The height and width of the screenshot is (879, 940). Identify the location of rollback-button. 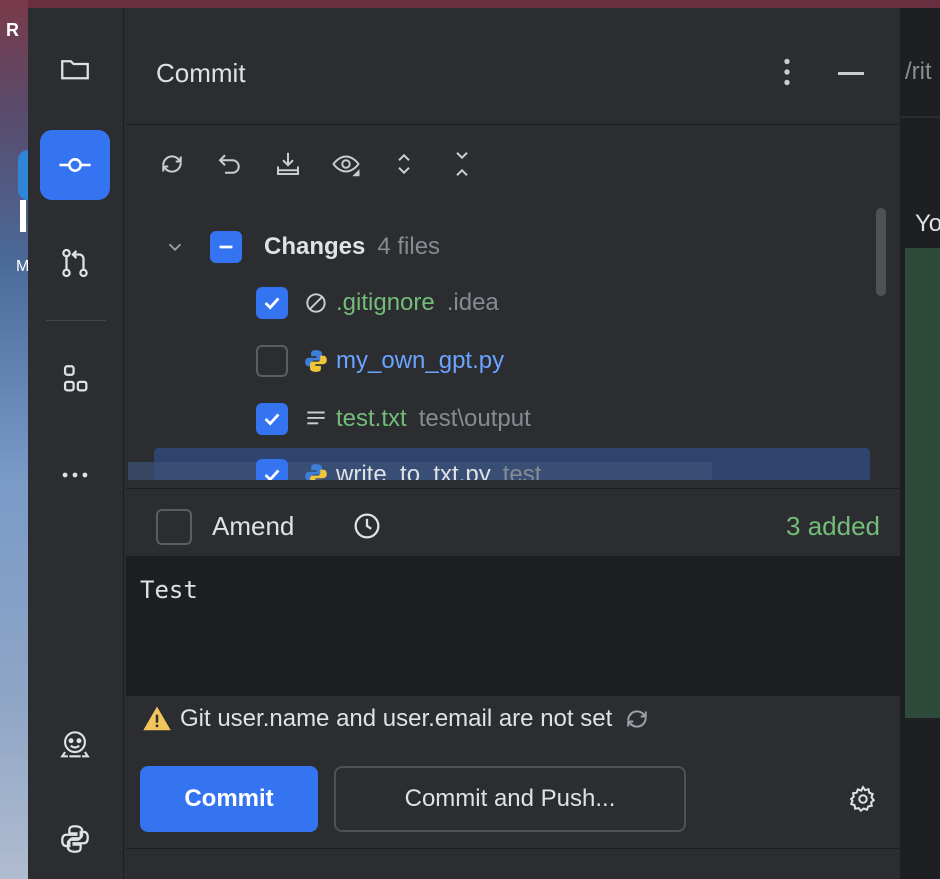
(230, 164).